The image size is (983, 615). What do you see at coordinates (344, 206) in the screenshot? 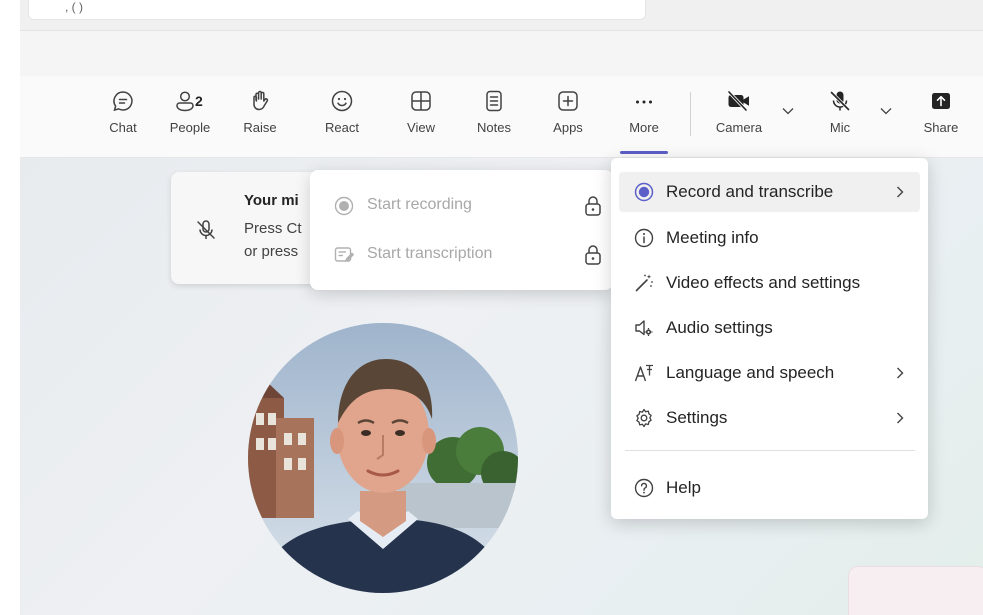
I see `record-dot-icon` at bounding box center [344, 206].